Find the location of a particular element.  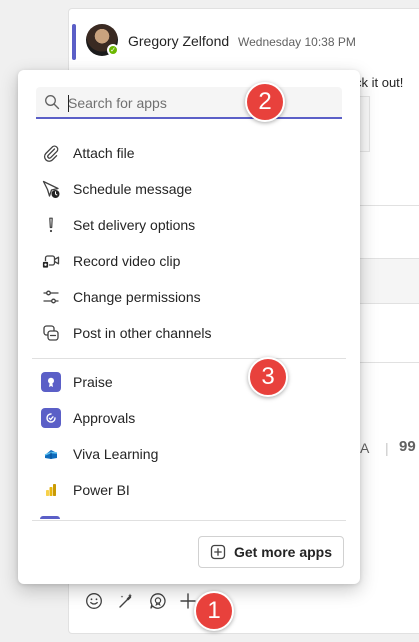

menu-item-attach-file: Attach file is located at coordinates (189, 153).